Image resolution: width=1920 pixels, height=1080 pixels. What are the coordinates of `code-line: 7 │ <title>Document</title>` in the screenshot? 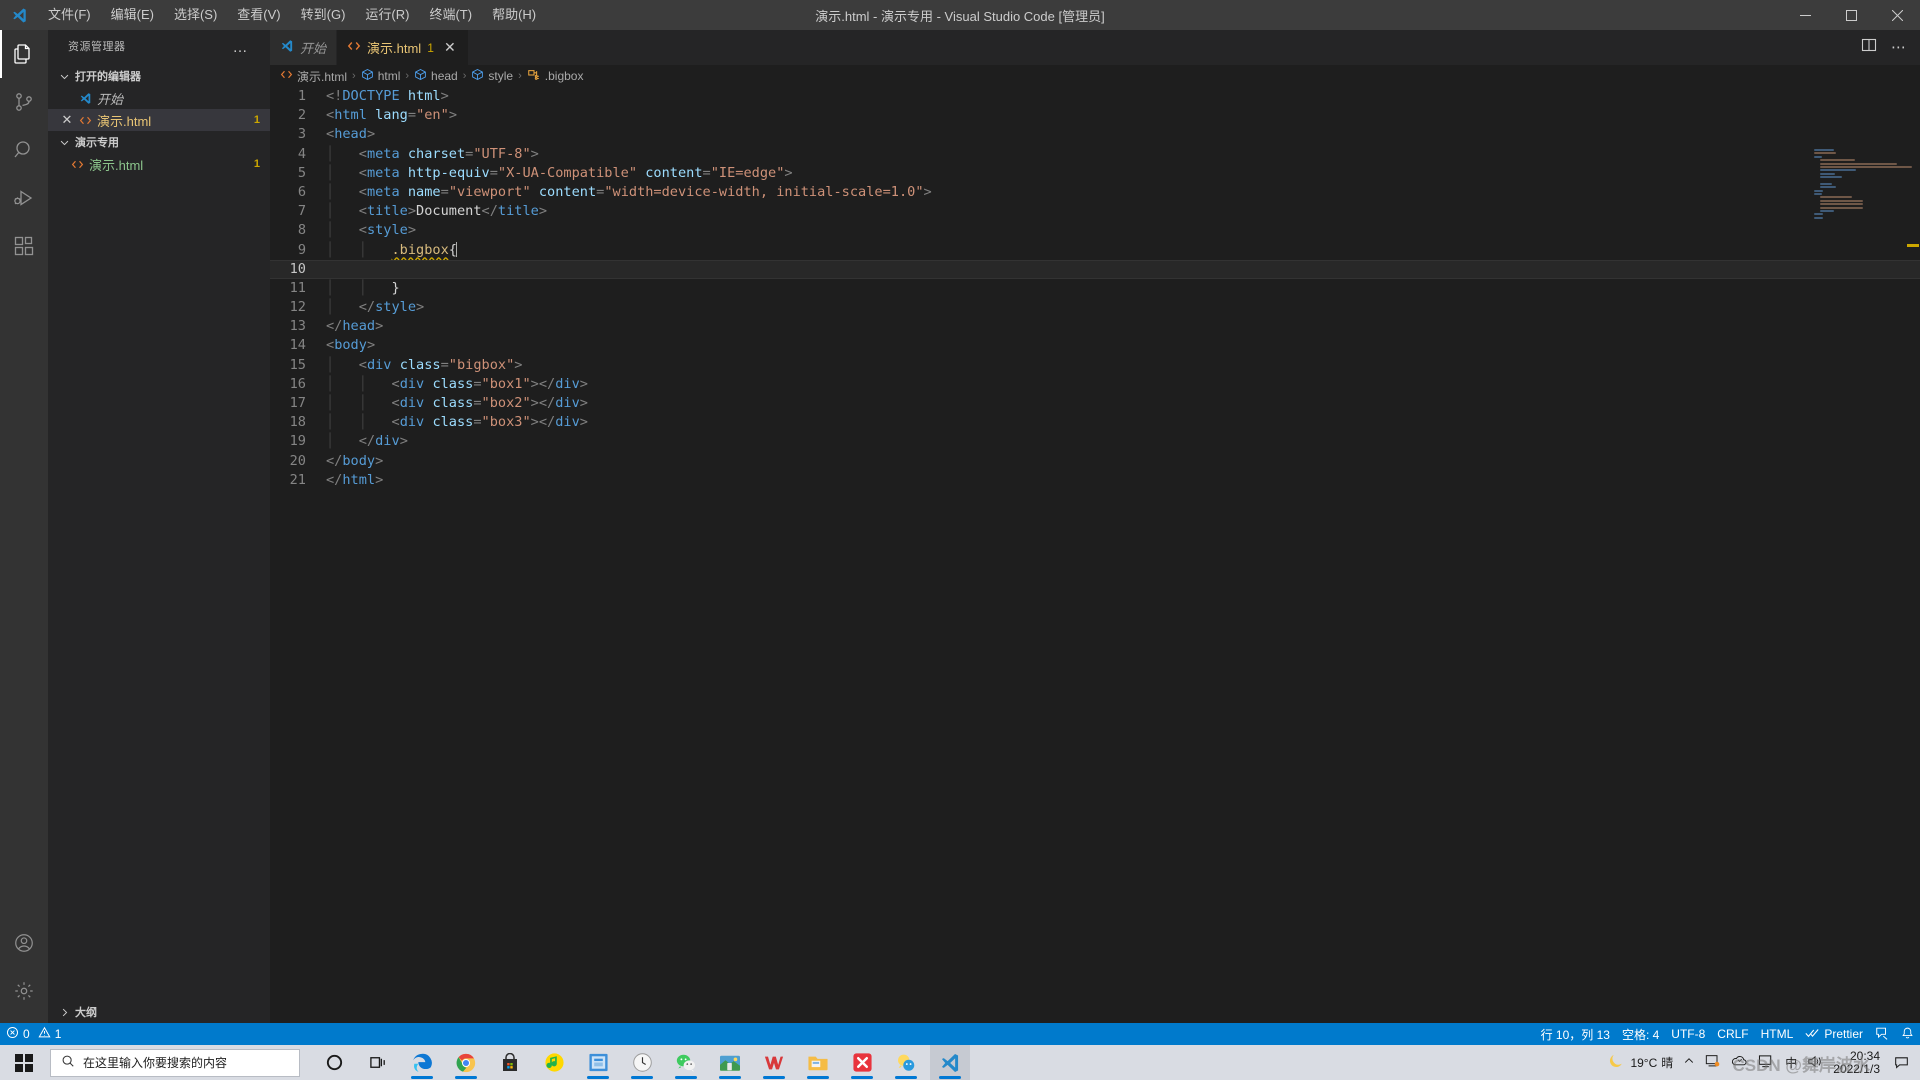 It's located at (1095, 211).